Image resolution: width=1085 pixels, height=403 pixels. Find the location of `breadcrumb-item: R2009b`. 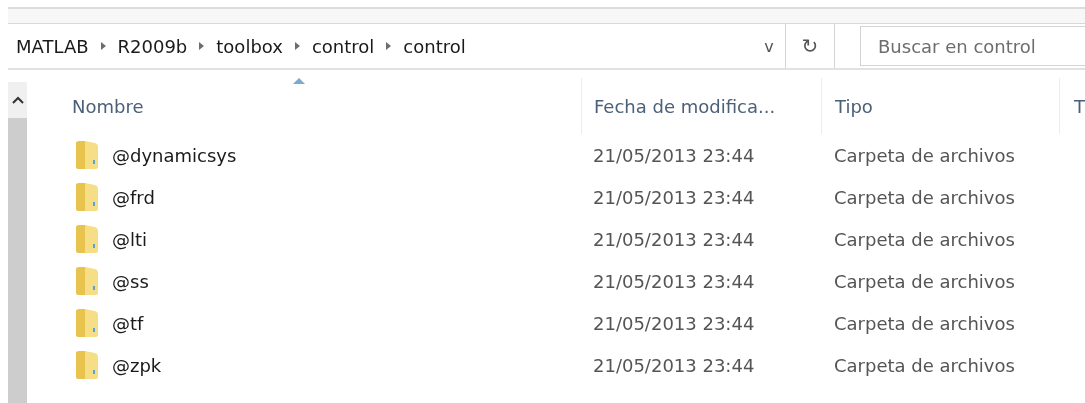

breadcrumb-item: R2009b is located at coordinates (152, 46).